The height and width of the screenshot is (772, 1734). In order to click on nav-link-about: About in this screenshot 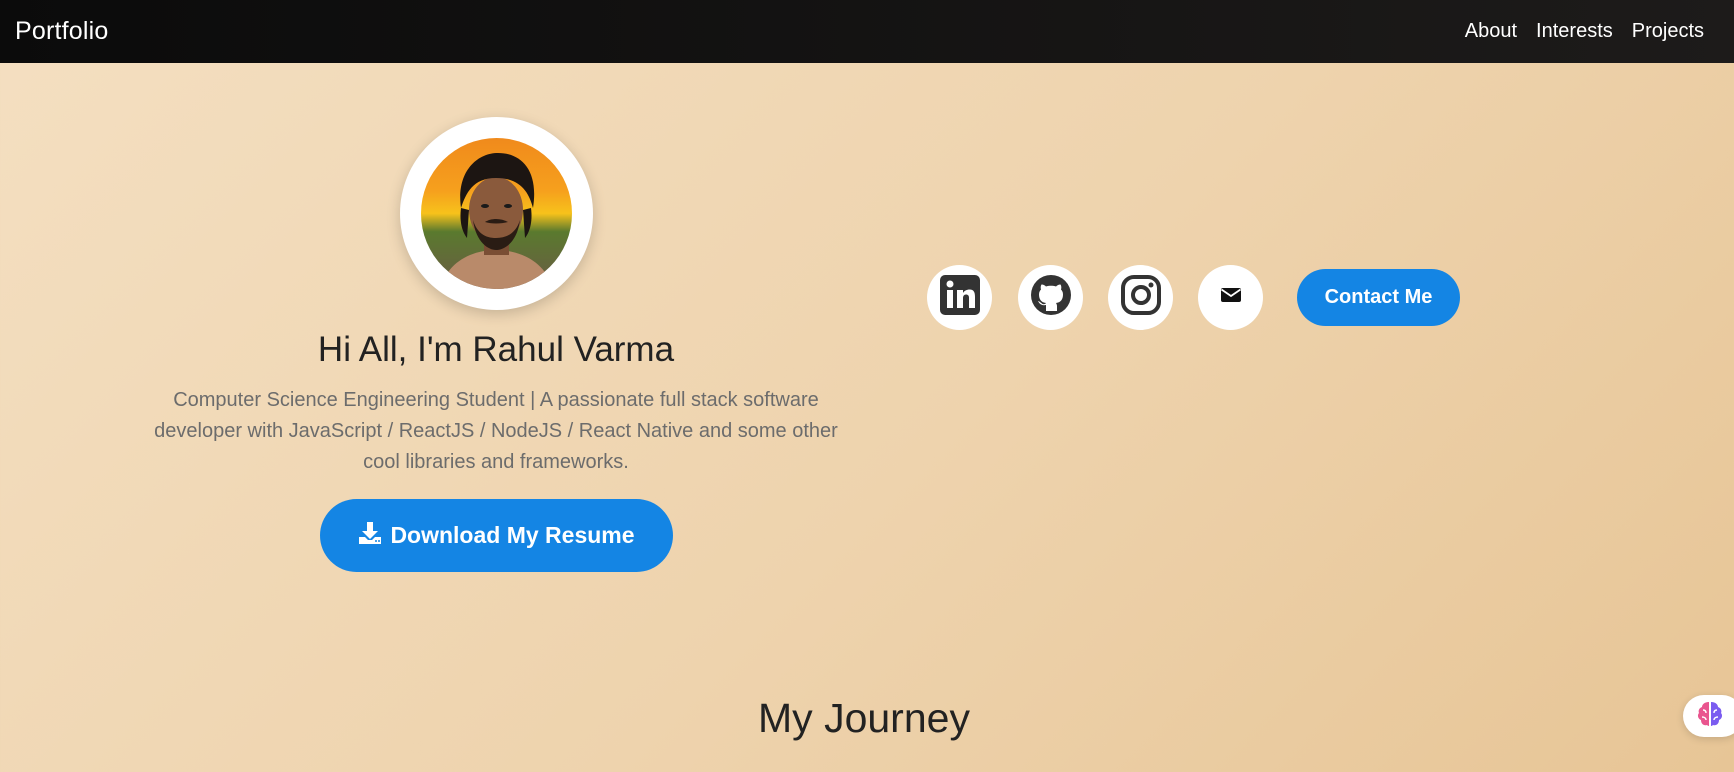, I will do `click(1491, 31)`.